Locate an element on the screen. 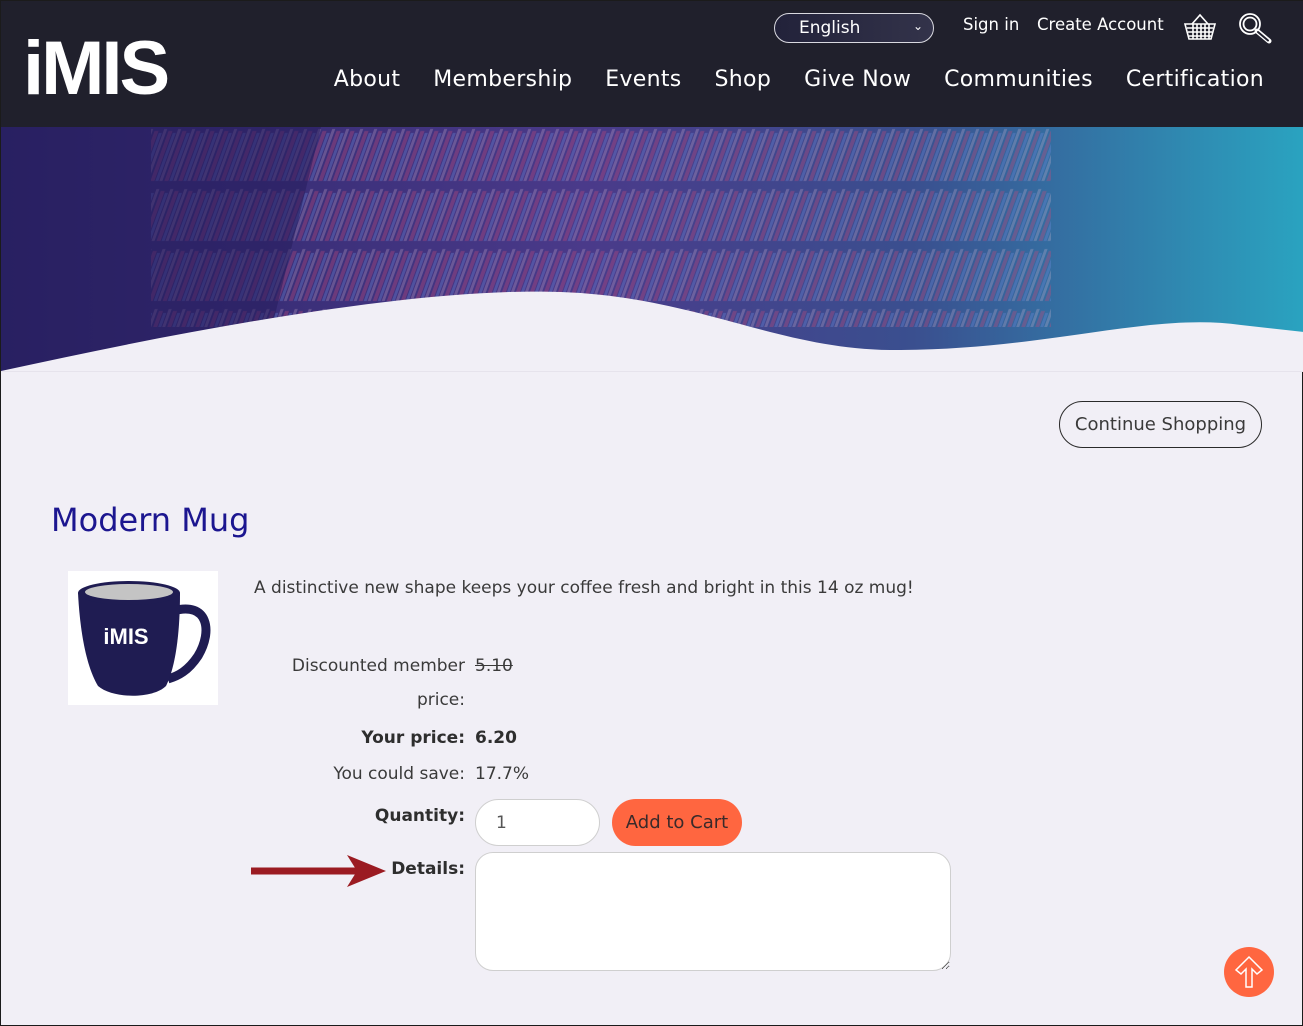 This screenshot has height=1026, width=1303. language-selected: English is located at coordinates (830, 28).